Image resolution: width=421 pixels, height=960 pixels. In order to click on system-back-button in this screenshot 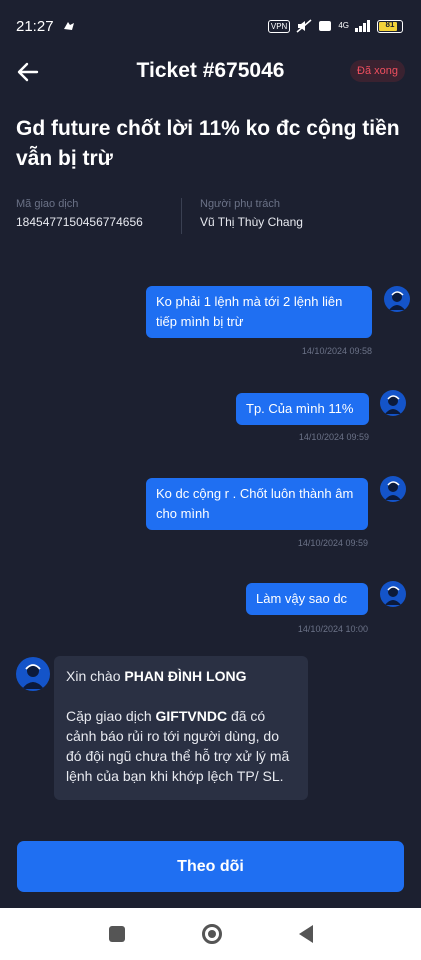, I will do `click(305, 934)`.